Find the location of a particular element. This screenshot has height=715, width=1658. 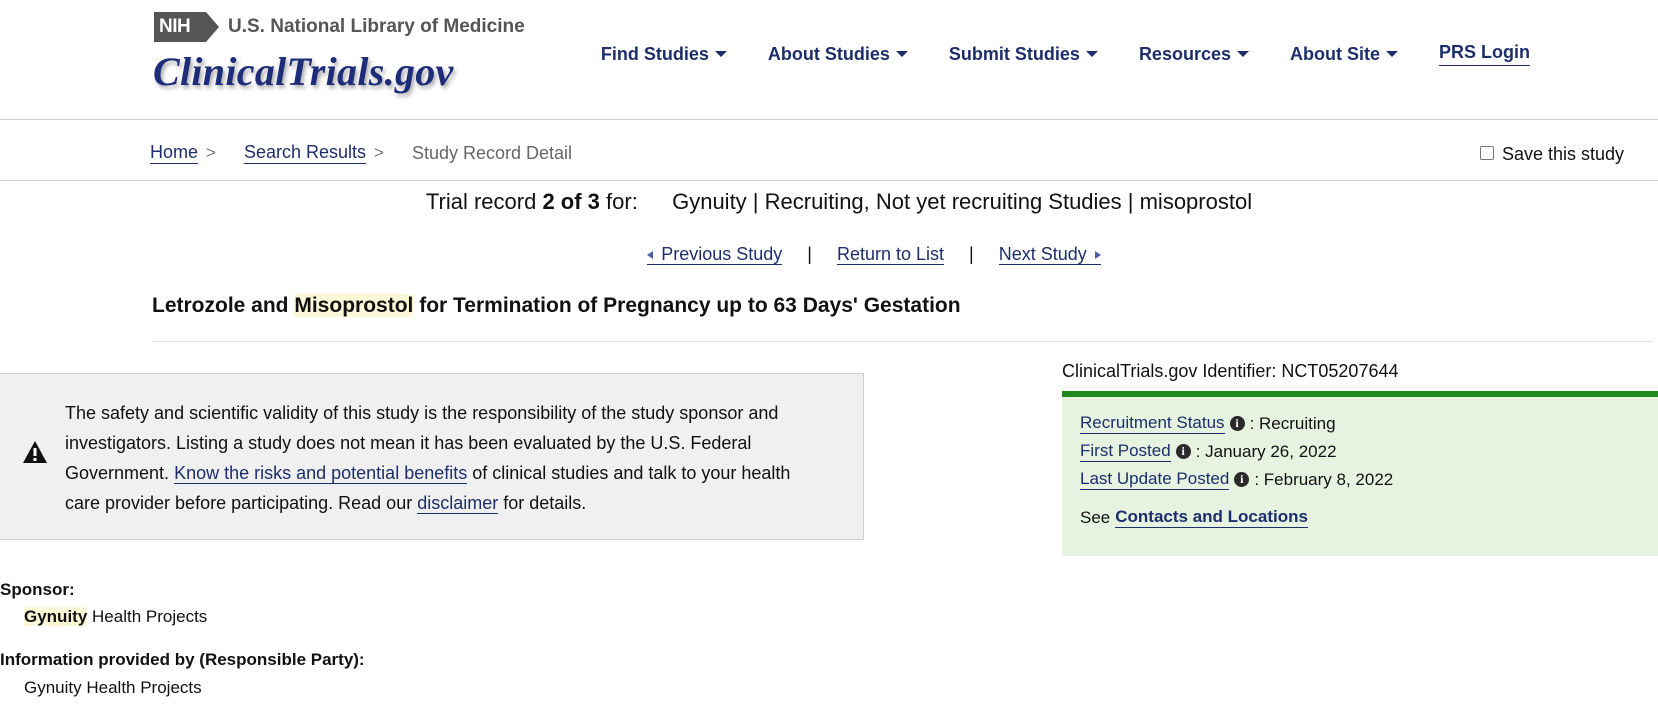

see-label: See is located at coordinates (1095, 517).